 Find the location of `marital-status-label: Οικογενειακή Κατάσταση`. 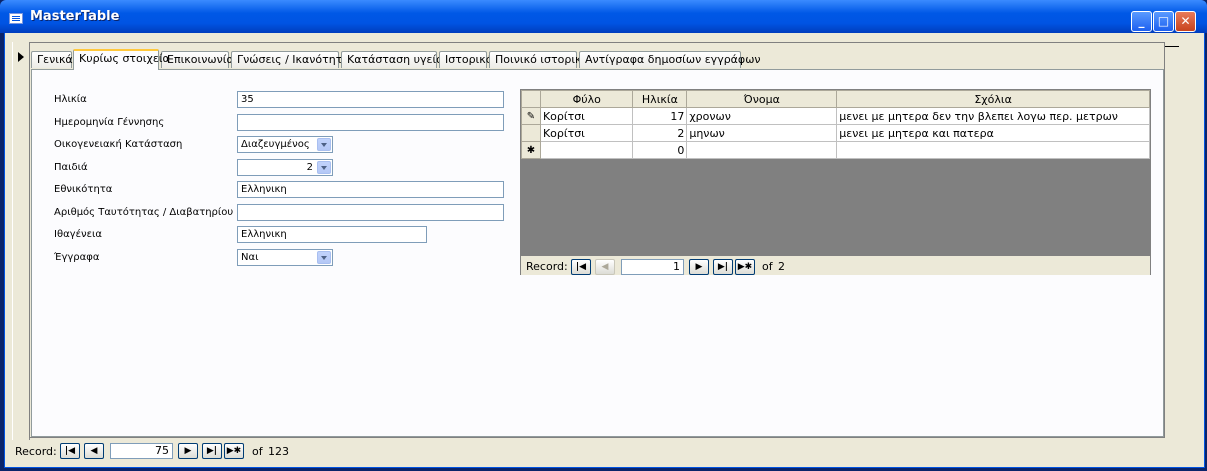

marital-status-label: Οικογενειακή Κατάσταση is located at coordinates (118, 144).